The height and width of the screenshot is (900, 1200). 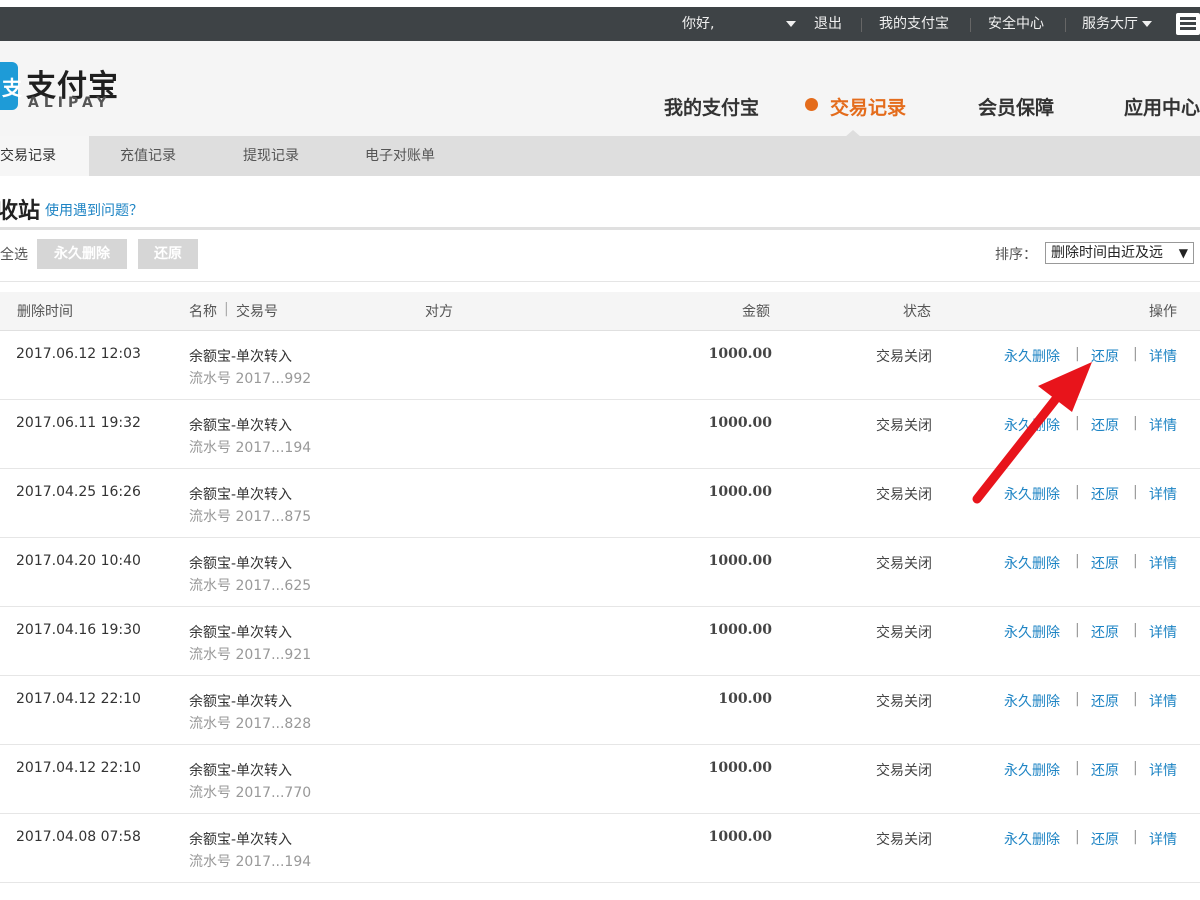 What do you see at coordinates (600, 311) in the screenshot?
I see `table-header: 删除时间 名称 | 交易号 对方 金额 状态 操作` at bounding box center [600, 311].